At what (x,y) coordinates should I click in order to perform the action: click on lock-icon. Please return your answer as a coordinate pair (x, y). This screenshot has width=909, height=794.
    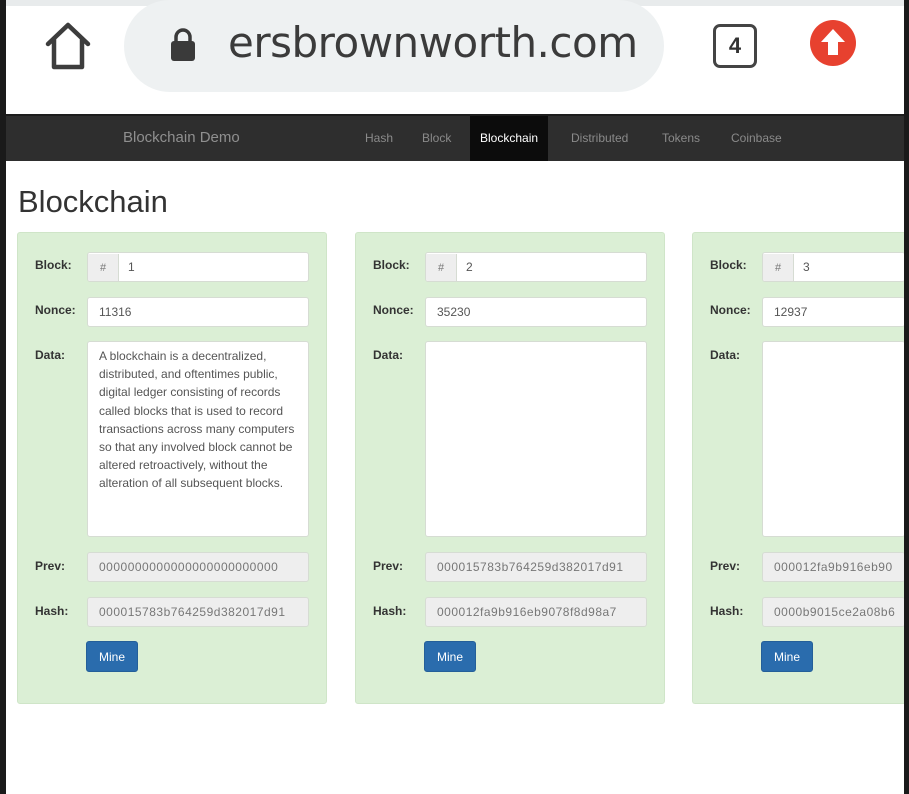
    Looking at the image, I should click on (183, 44).